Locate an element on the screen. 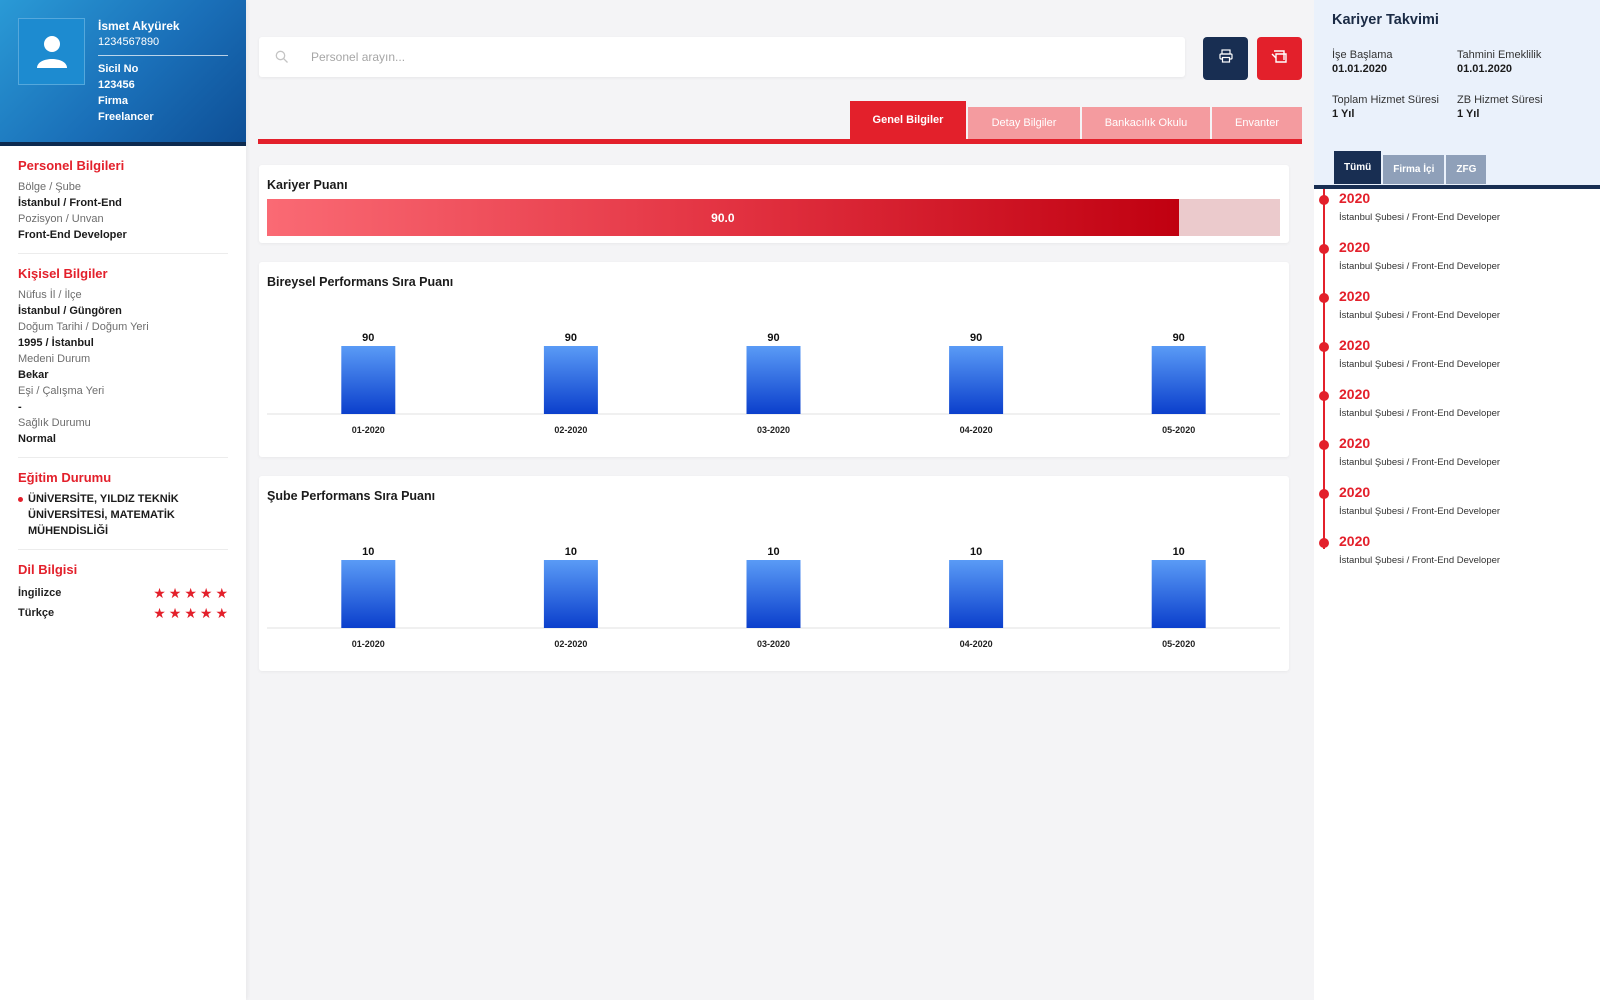 This screenshot has width=1600, height=1000. field-tahmini-emeklilik: Tahmini Emeklilik 01.01.2020 is located at coordinates (1499, 62).